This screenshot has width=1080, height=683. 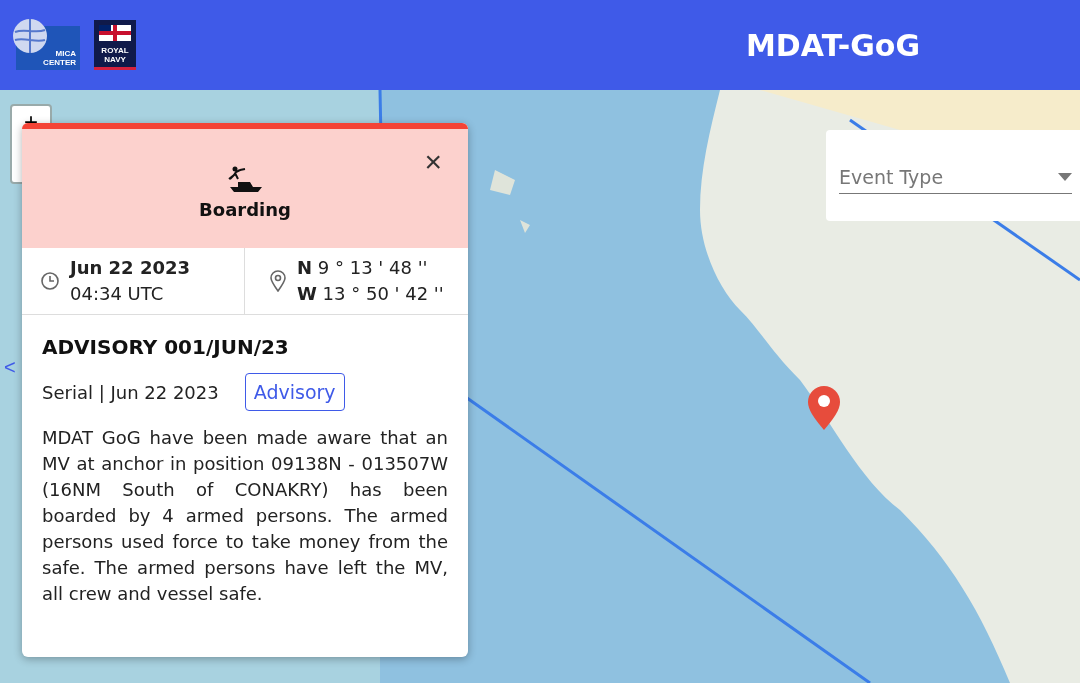 What do you see at coordinates (1065, 176) in the screenshot?
I see `dropdown-caret-icon` at bounding box center [1065, 176].